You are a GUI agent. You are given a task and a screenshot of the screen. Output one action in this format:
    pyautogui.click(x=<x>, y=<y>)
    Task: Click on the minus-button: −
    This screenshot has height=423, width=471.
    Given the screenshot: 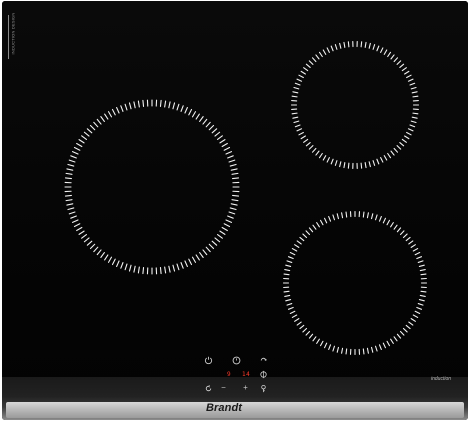 What is the action you would take?
    pyautogui.click(x=223, y=387)
    